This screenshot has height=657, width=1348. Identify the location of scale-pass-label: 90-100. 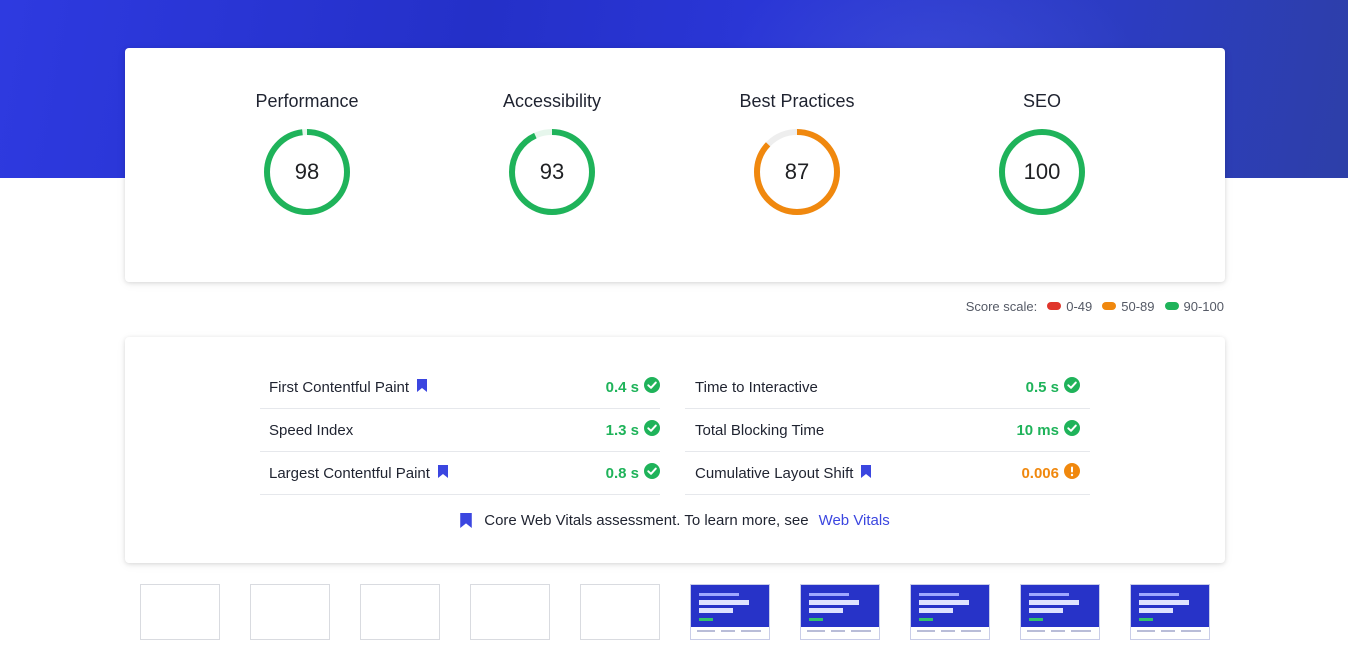
(1203, 306).